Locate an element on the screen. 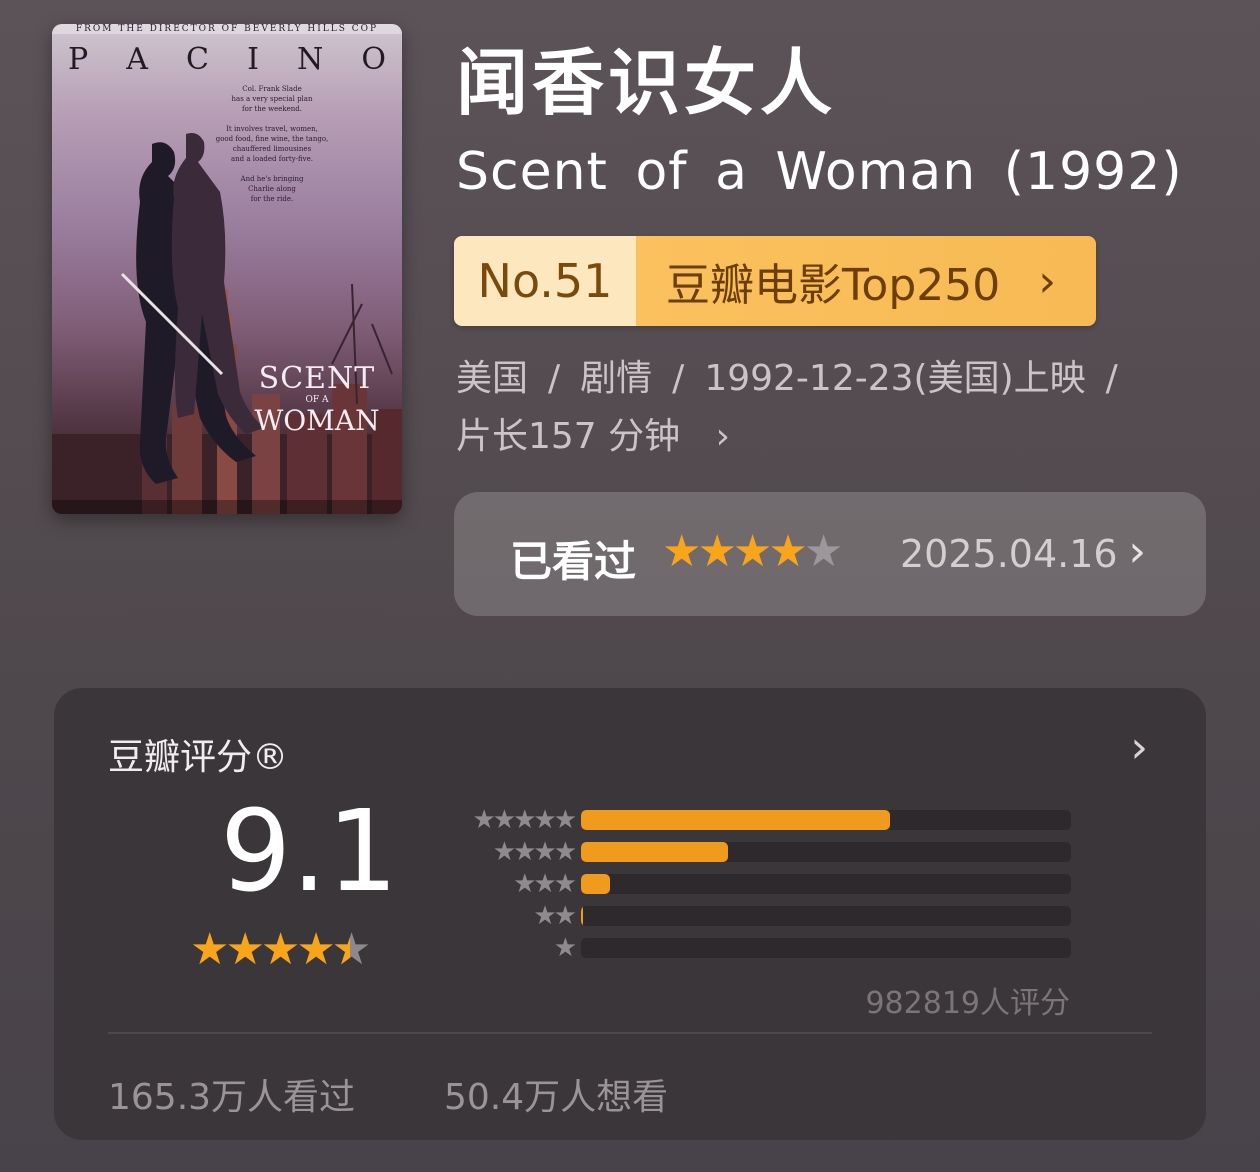 The image size is (1260, 1172). meta-runtime: 片长157 分钟 is located at coordinates (568, 436).